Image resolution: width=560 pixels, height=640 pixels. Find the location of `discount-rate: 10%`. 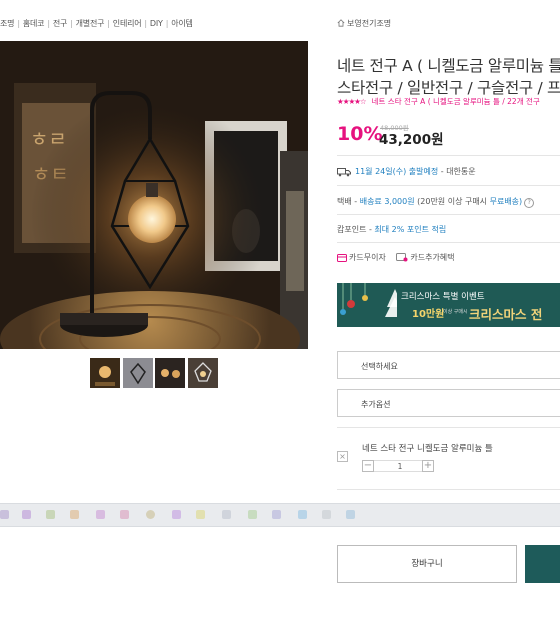

discount-rate: 10% is located at coordinates (360, 134).